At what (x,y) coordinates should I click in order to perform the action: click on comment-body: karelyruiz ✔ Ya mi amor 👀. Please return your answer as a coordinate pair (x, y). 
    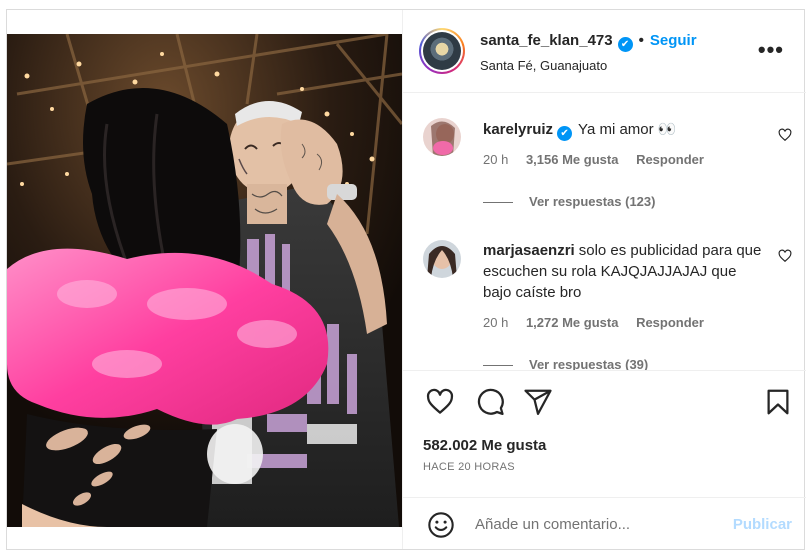
    Looking at the image, I should click on (623, 130).